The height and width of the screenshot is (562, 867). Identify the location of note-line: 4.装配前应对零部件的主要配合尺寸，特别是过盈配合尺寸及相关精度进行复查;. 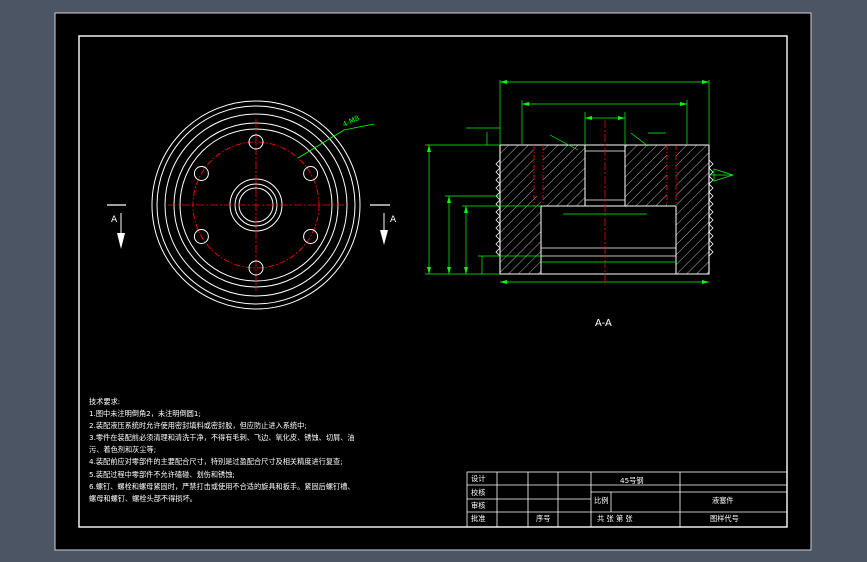
(216, 462).